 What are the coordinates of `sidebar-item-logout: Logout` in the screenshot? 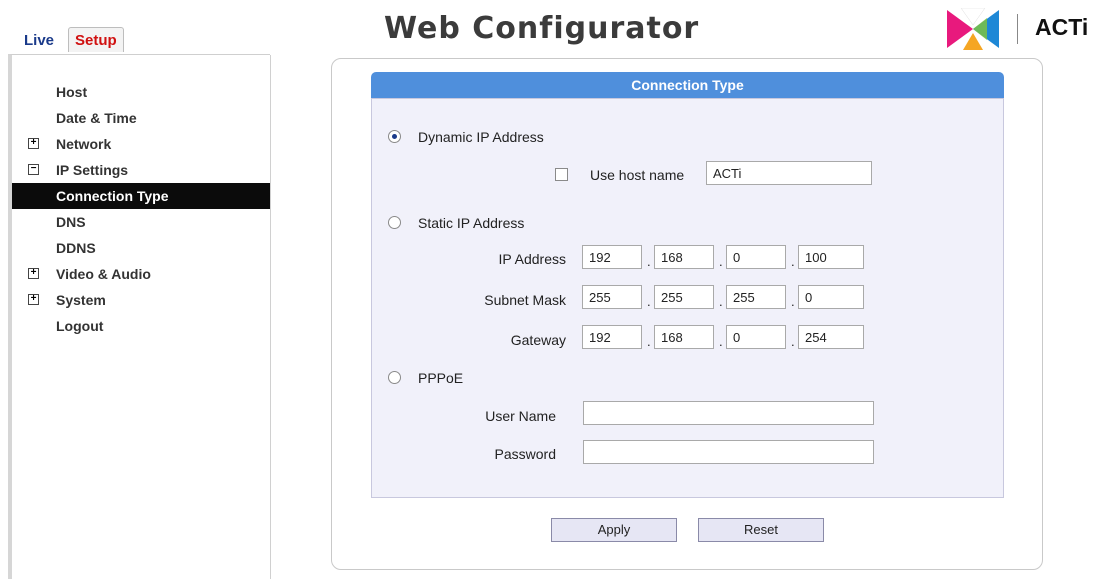 It's located at (141, 326).